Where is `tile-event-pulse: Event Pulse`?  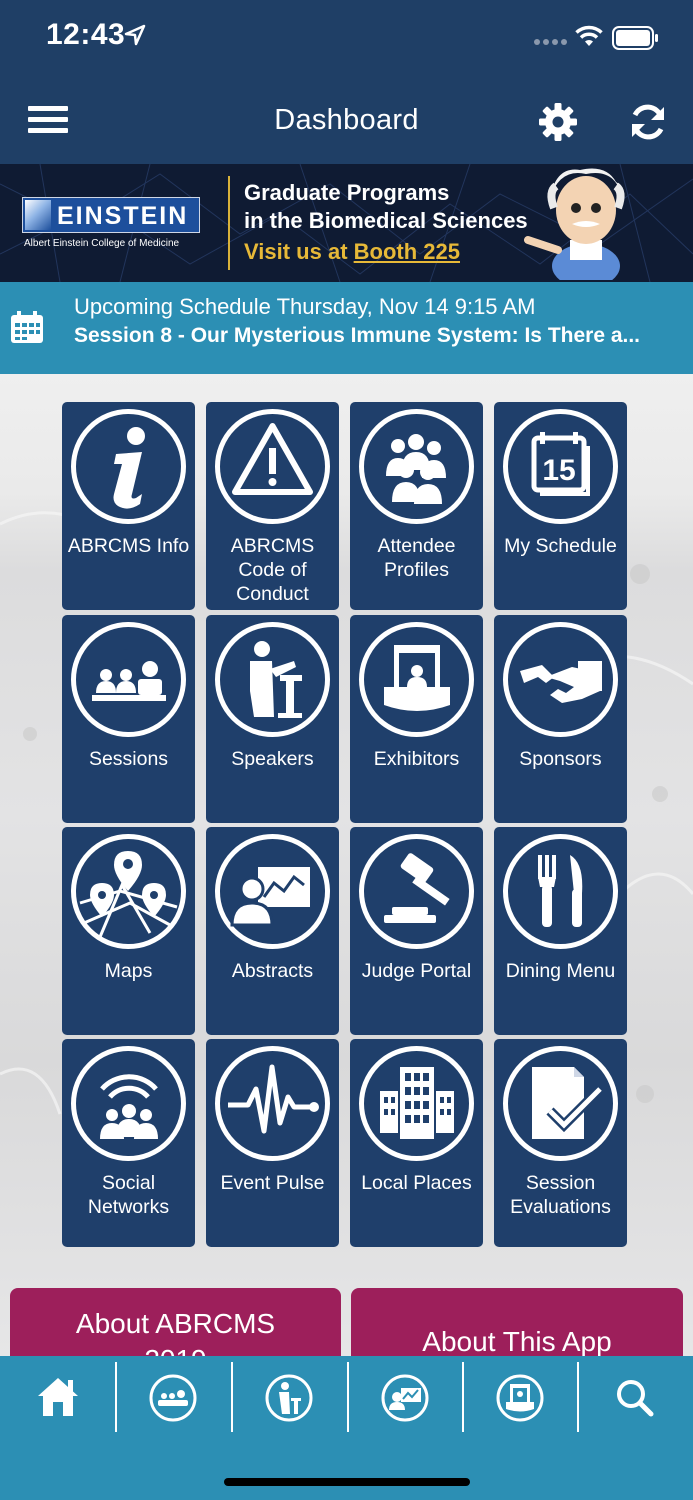
tile-event-pulse: Event Pulse is located at coordinates (272, 1143).